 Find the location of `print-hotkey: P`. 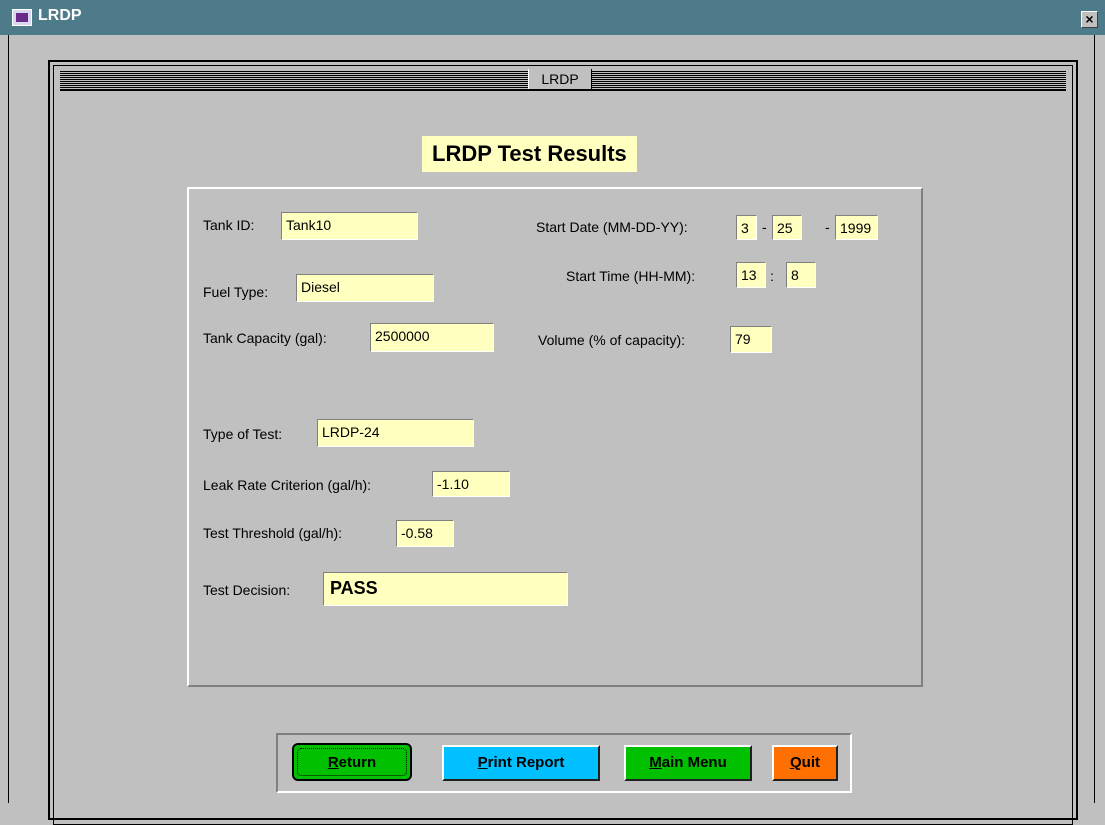

print-hotkey: P is located at coordinates (482, 762).